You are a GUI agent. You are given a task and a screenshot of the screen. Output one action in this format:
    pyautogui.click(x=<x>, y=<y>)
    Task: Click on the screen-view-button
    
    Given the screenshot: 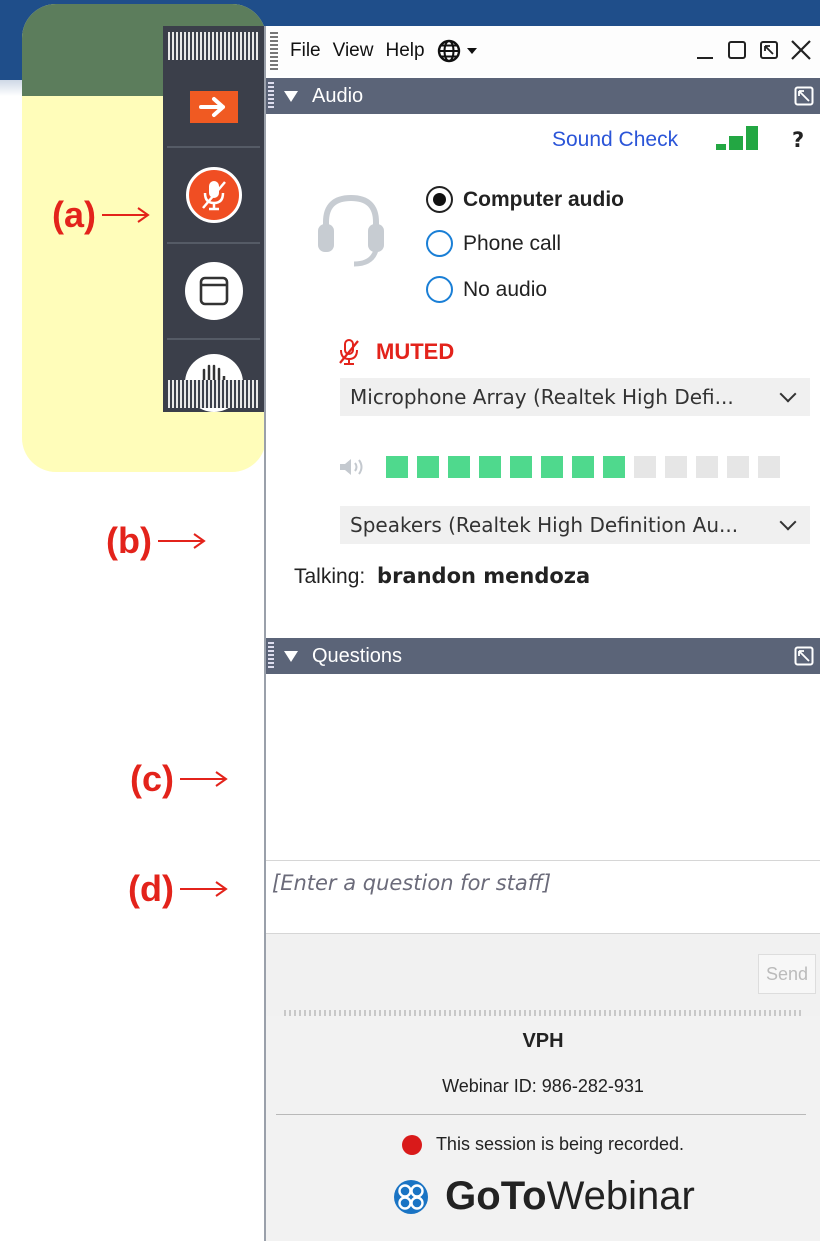 What is the action you would take?
    pyautogui.click(x=213, y=291)
    